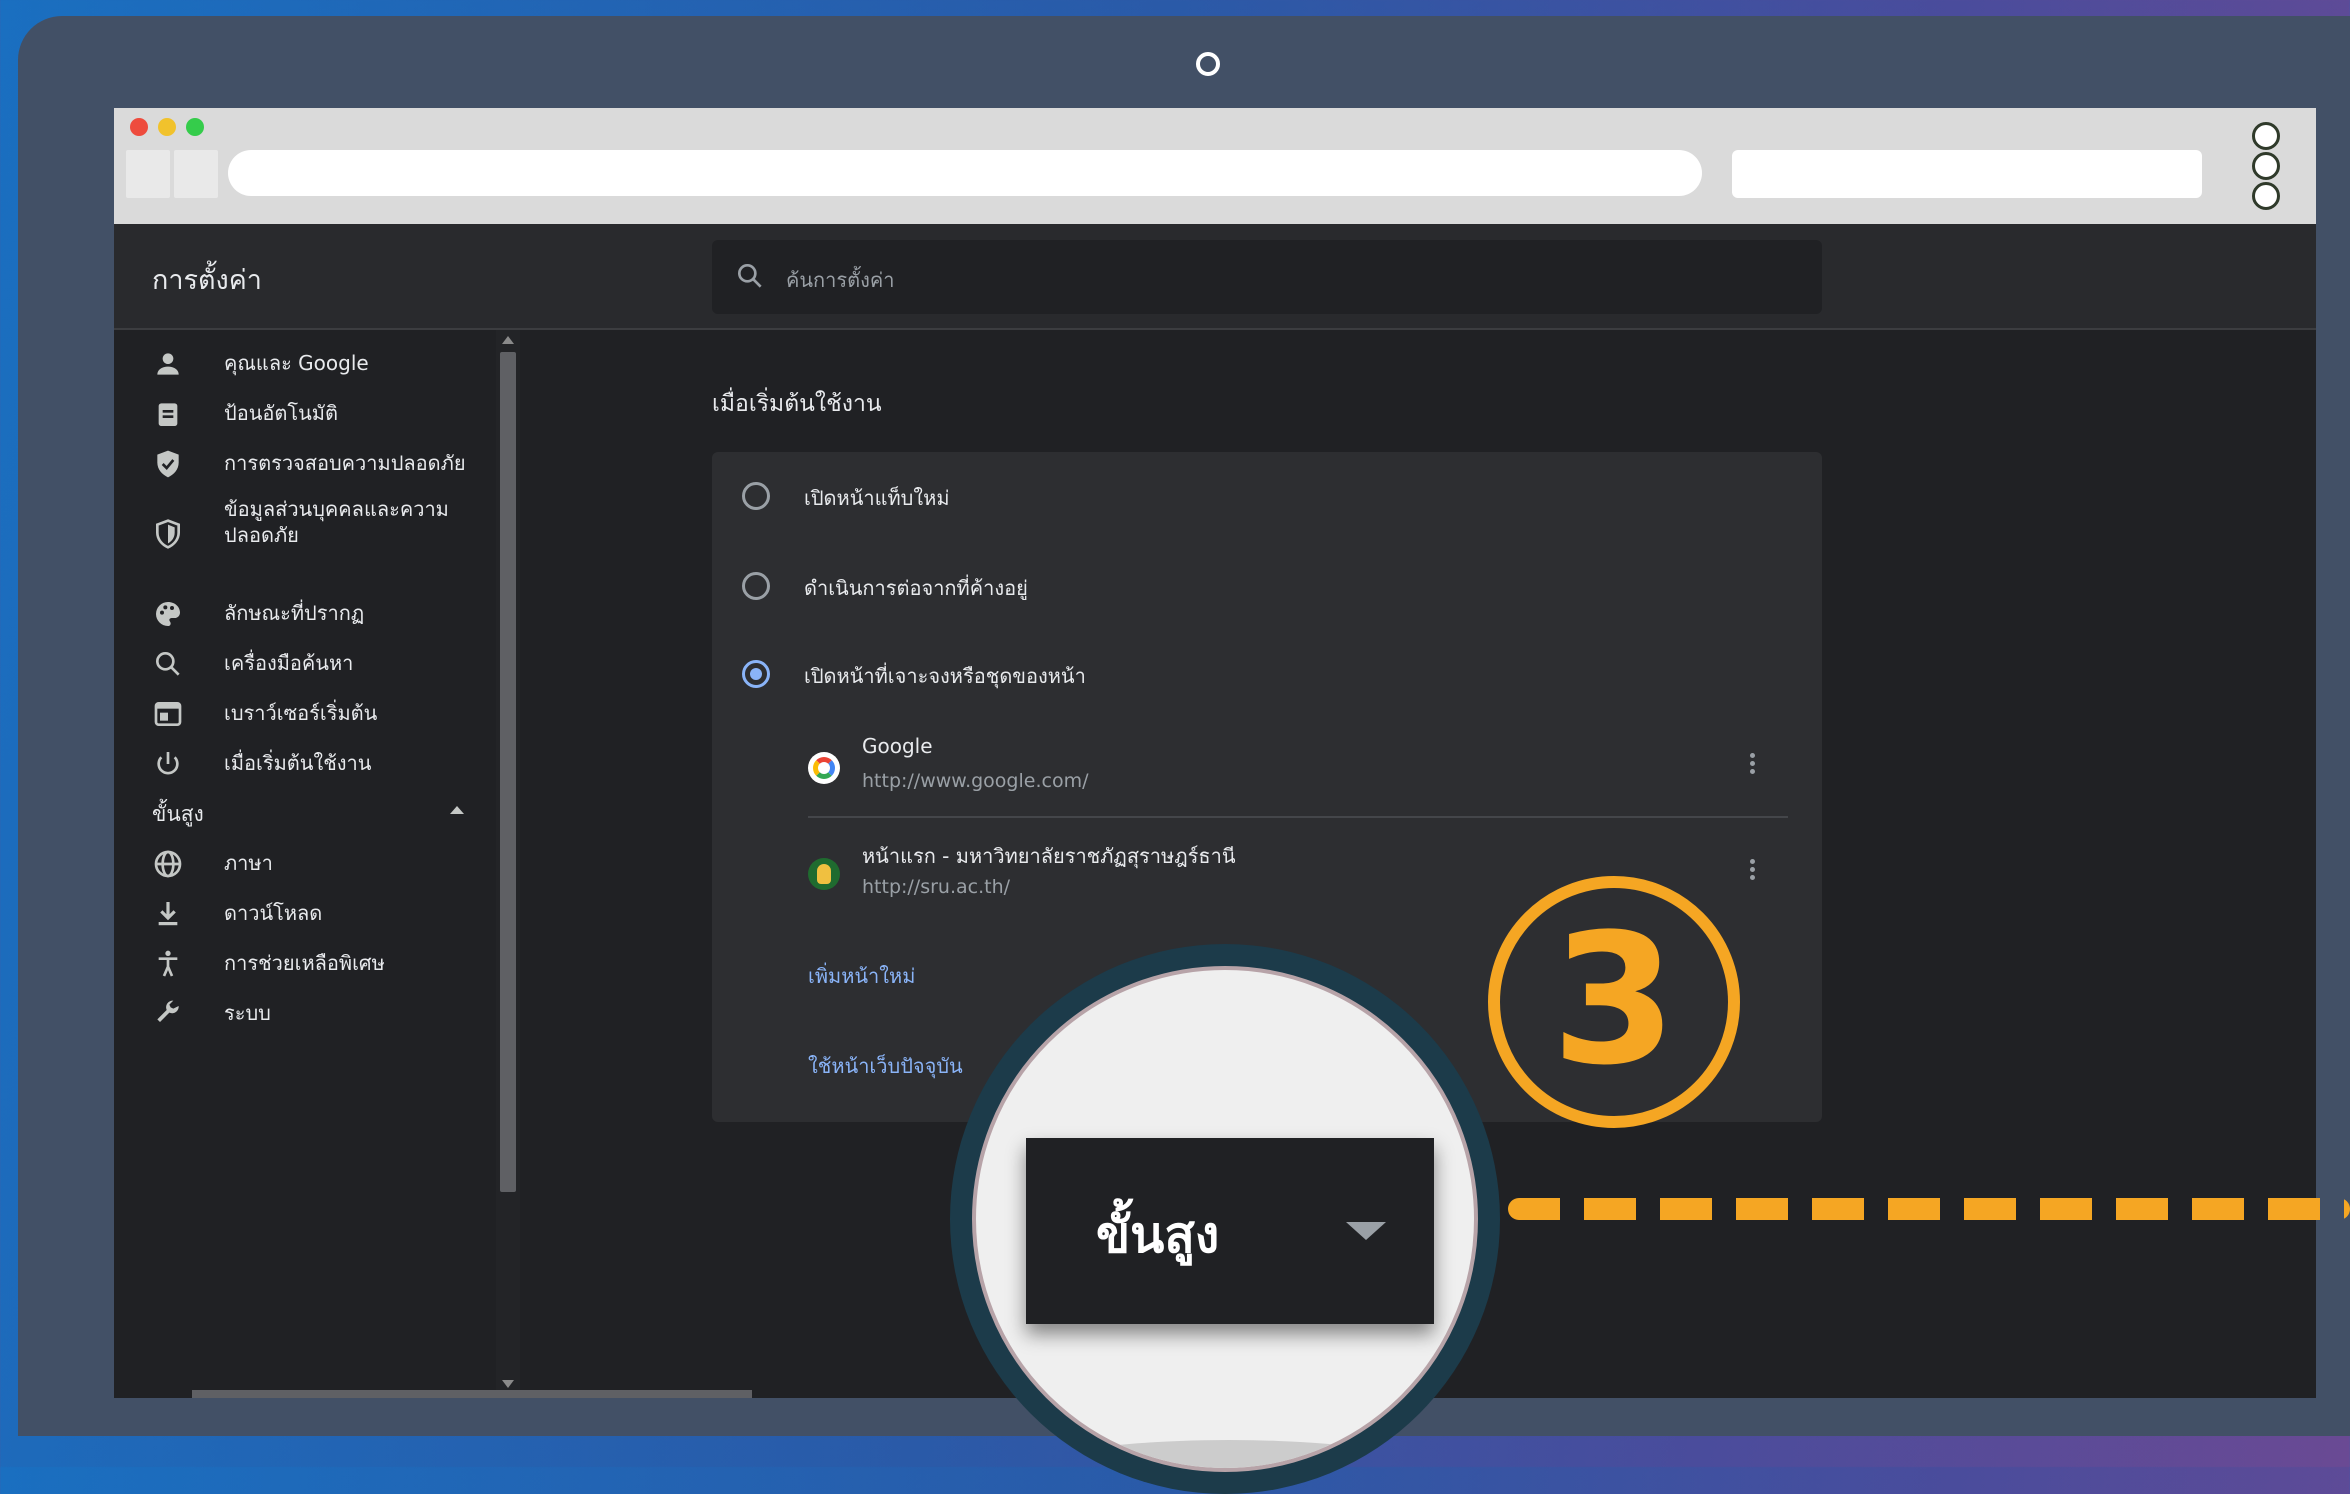  Describe the element at coordinates (168, 864) in the screenshot. I see `globe-icon` at that location.